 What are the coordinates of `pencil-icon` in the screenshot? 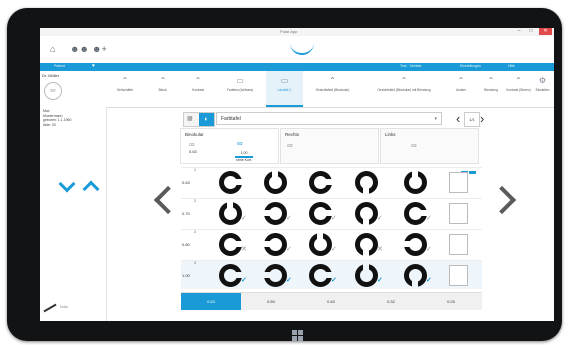 It's located at (50, 308).